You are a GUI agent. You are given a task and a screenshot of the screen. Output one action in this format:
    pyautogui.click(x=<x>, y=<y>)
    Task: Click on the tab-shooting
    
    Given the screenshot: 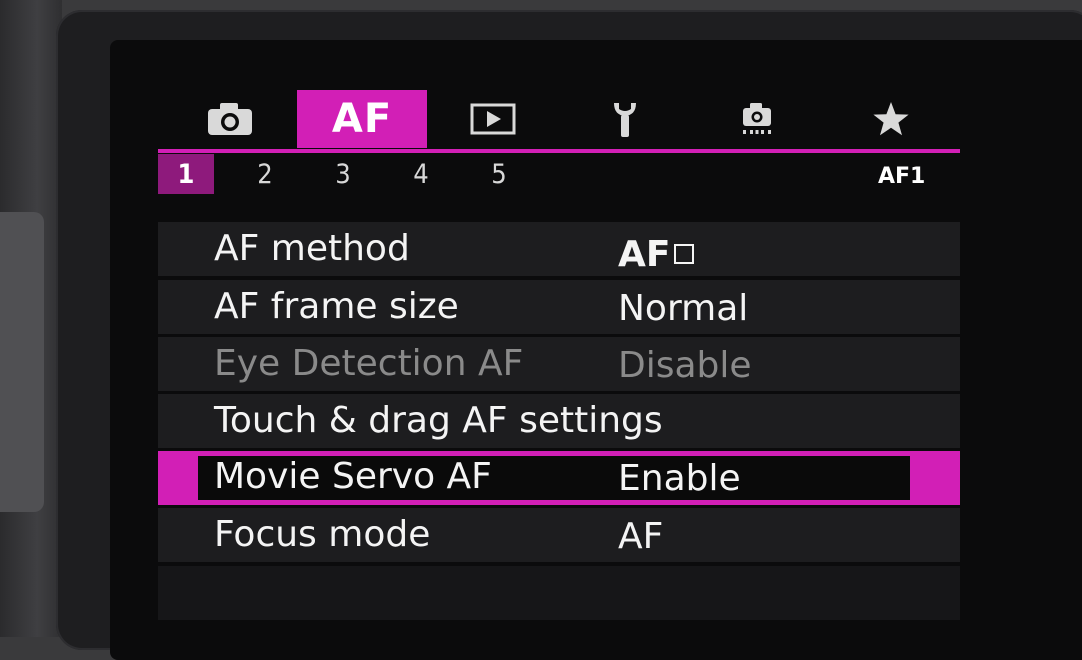 What is the action you would take?
    pyautogui.click(x=230, y=119)
    